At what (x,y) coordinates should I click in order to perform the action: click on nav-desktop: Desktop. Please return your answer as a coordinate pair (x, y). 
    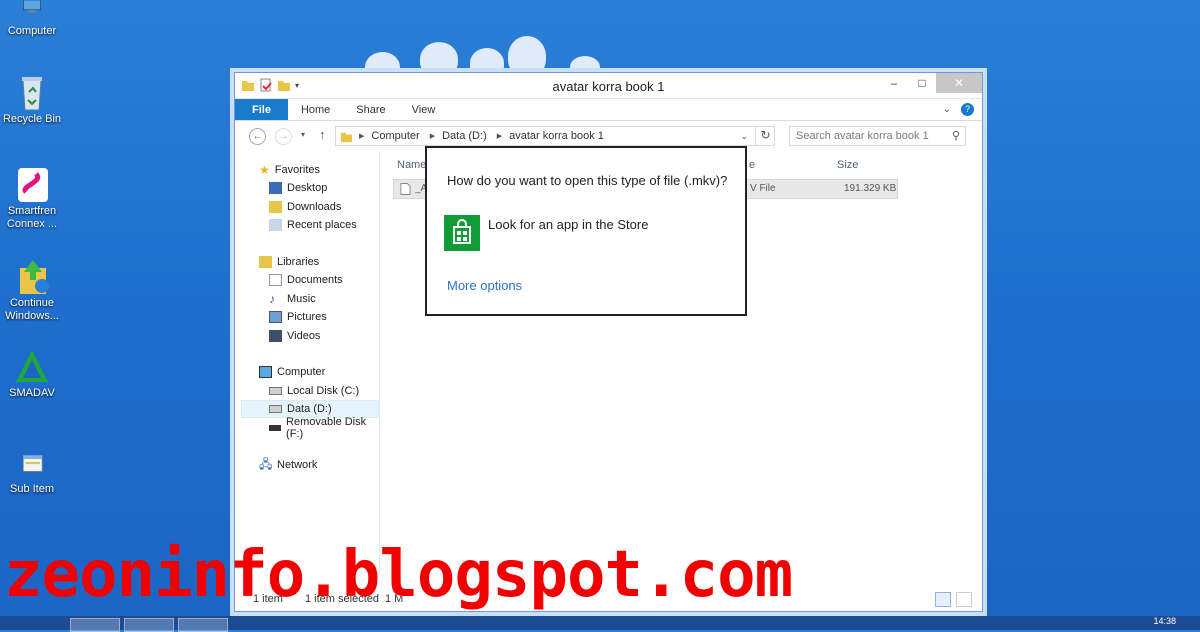
    Looking at the image, I should click on (298, 188).